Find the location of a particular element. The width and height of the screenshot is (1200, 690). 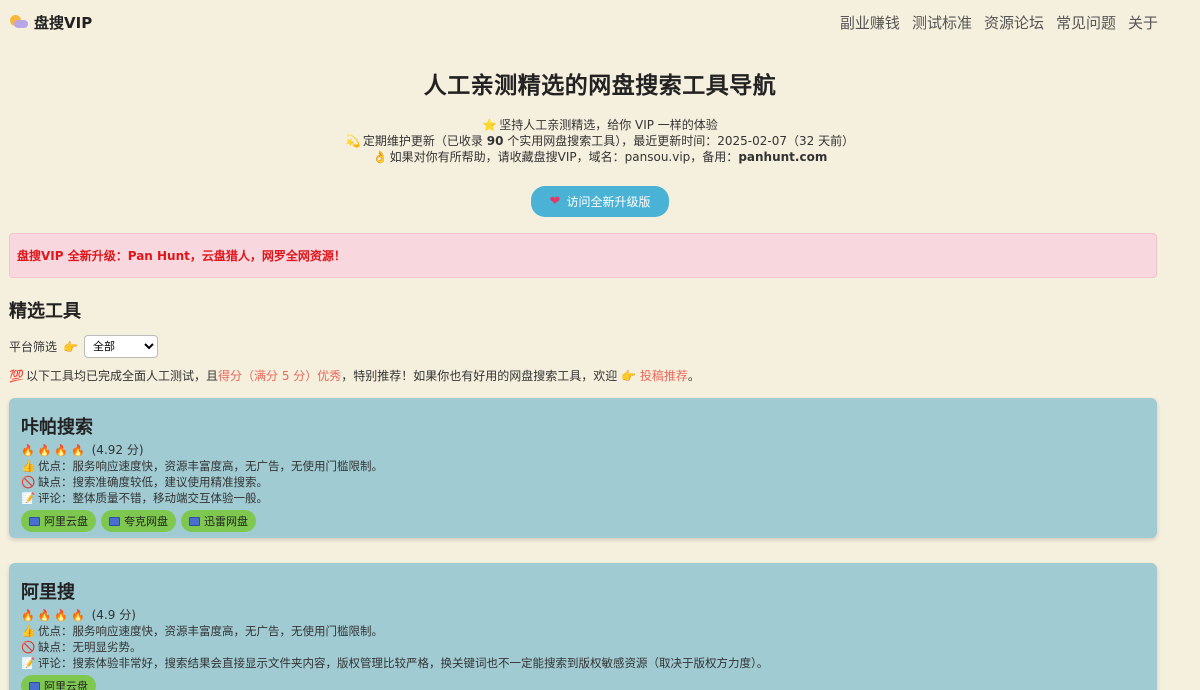

submit-recommendation-link: 投稿推荐 is located at coordinates (664, 376).